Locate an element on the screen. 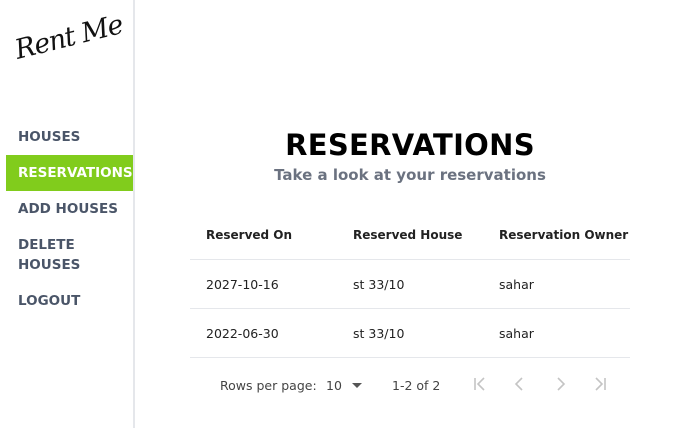 This screenshot has height=428, width=685. sidebar-item-delete-houses: DELETE HOUSES is located at coordinates (51, 255).